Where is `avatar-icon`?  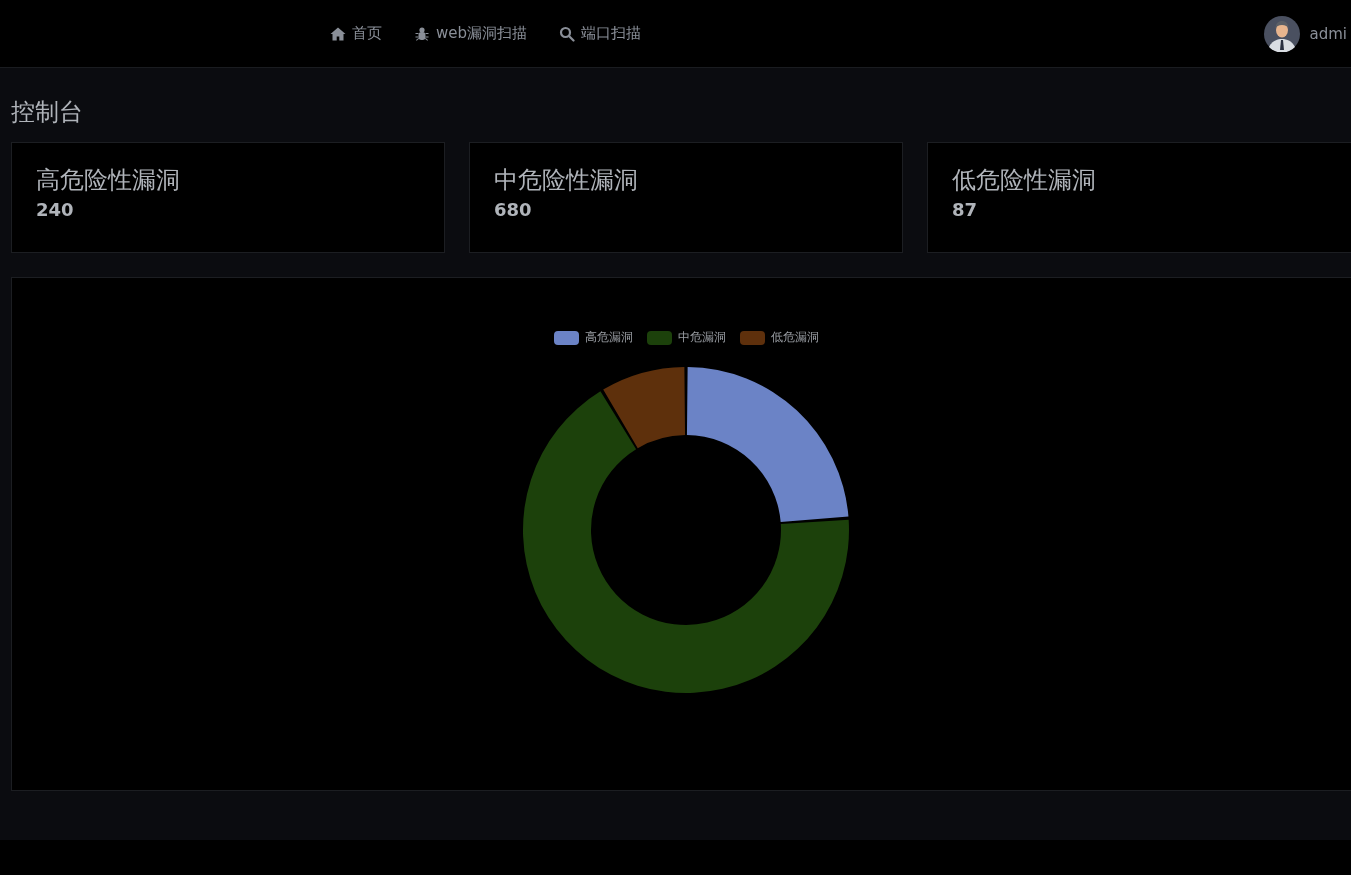 avatar-icon is located at coordinates (1281, 33).